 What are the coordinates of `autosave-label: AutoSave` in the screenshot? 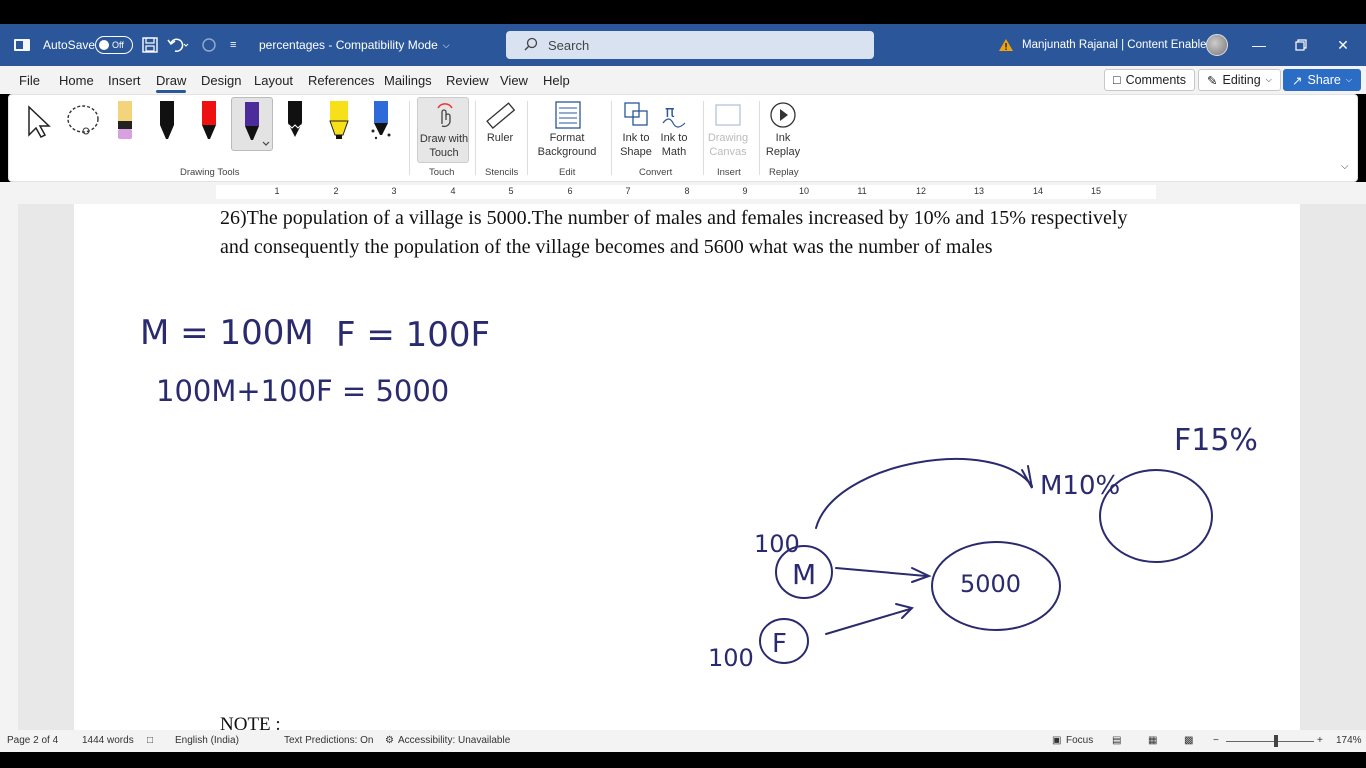 It's located at (69, 45).